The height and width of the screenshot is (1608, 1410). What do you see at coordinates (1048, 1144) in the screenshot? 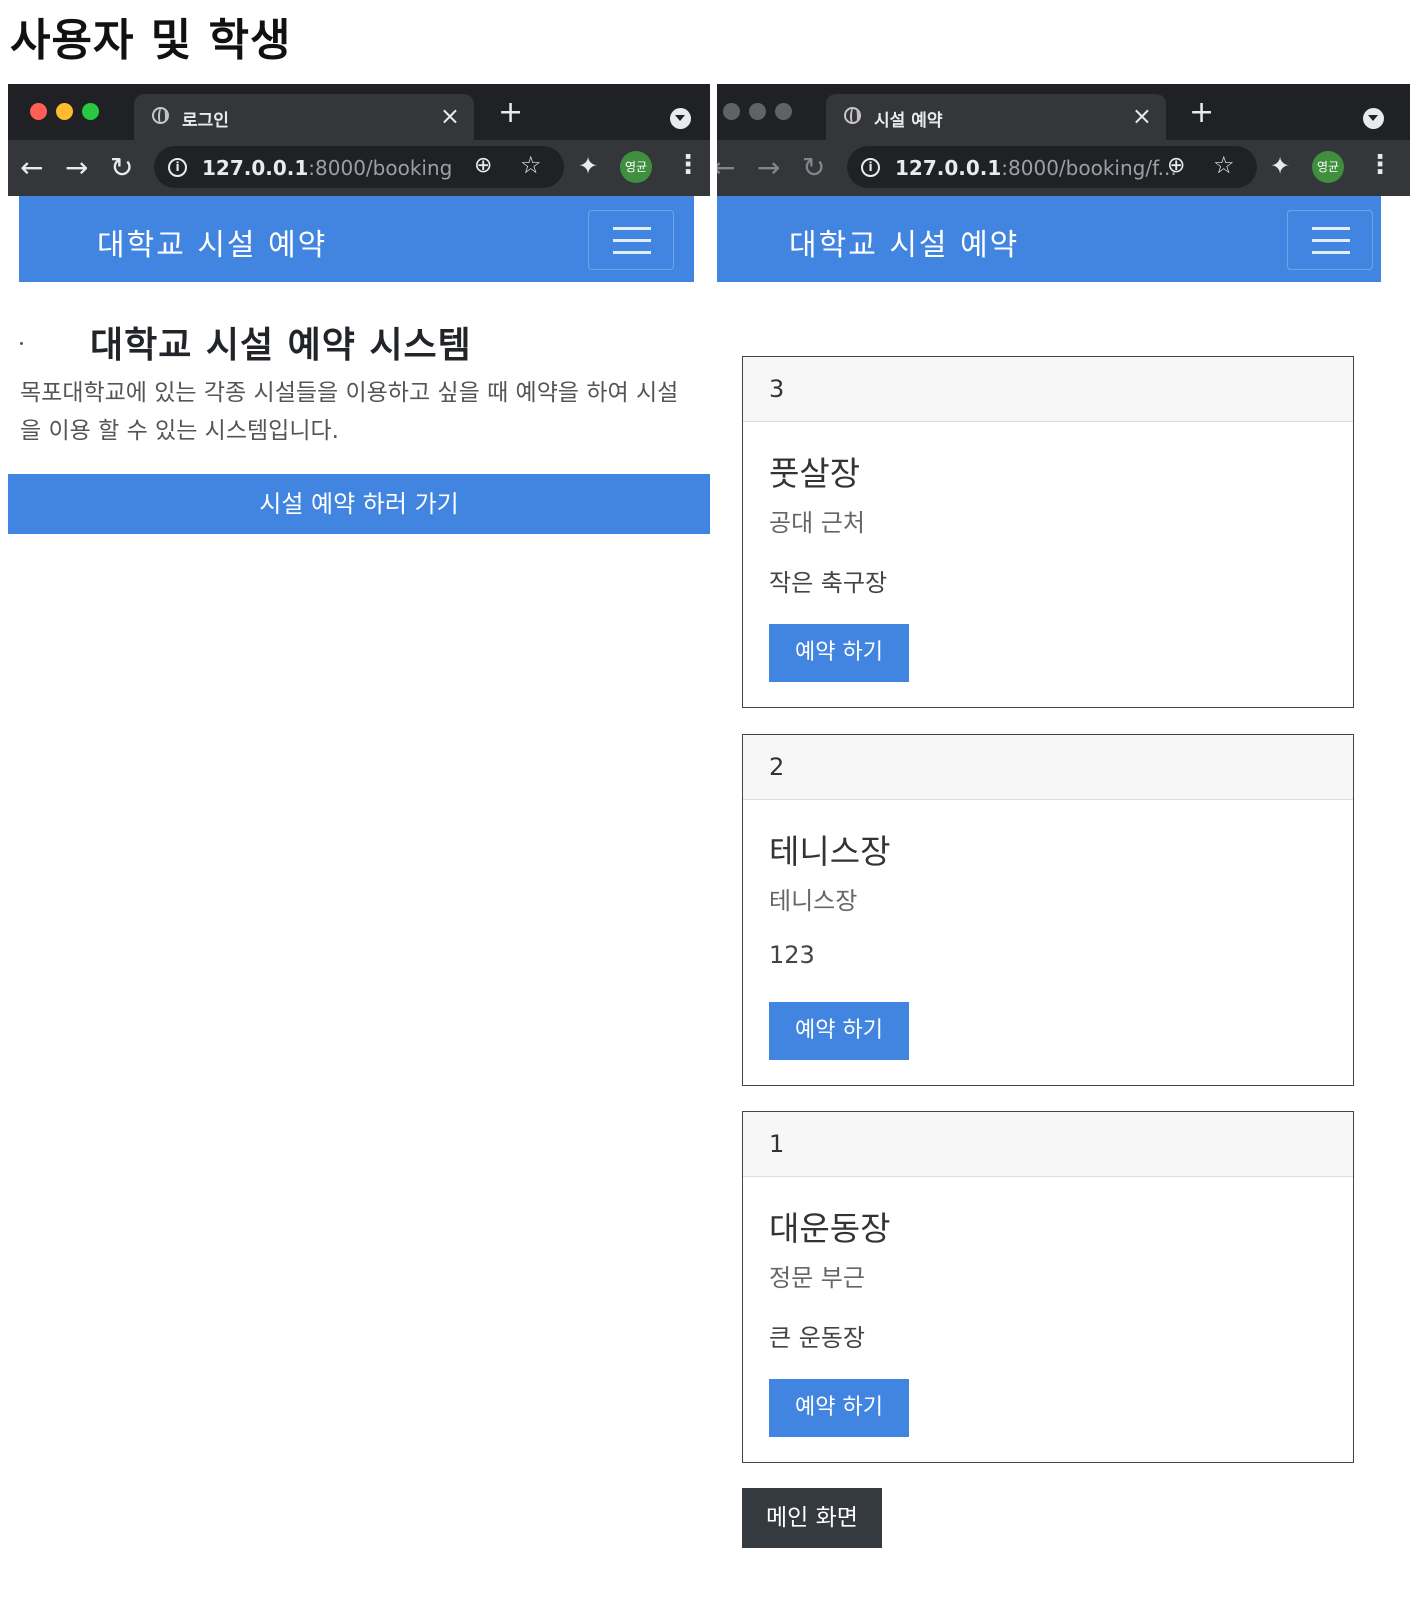
I see `card-id: 1` at bounding box center [1048, 1144].